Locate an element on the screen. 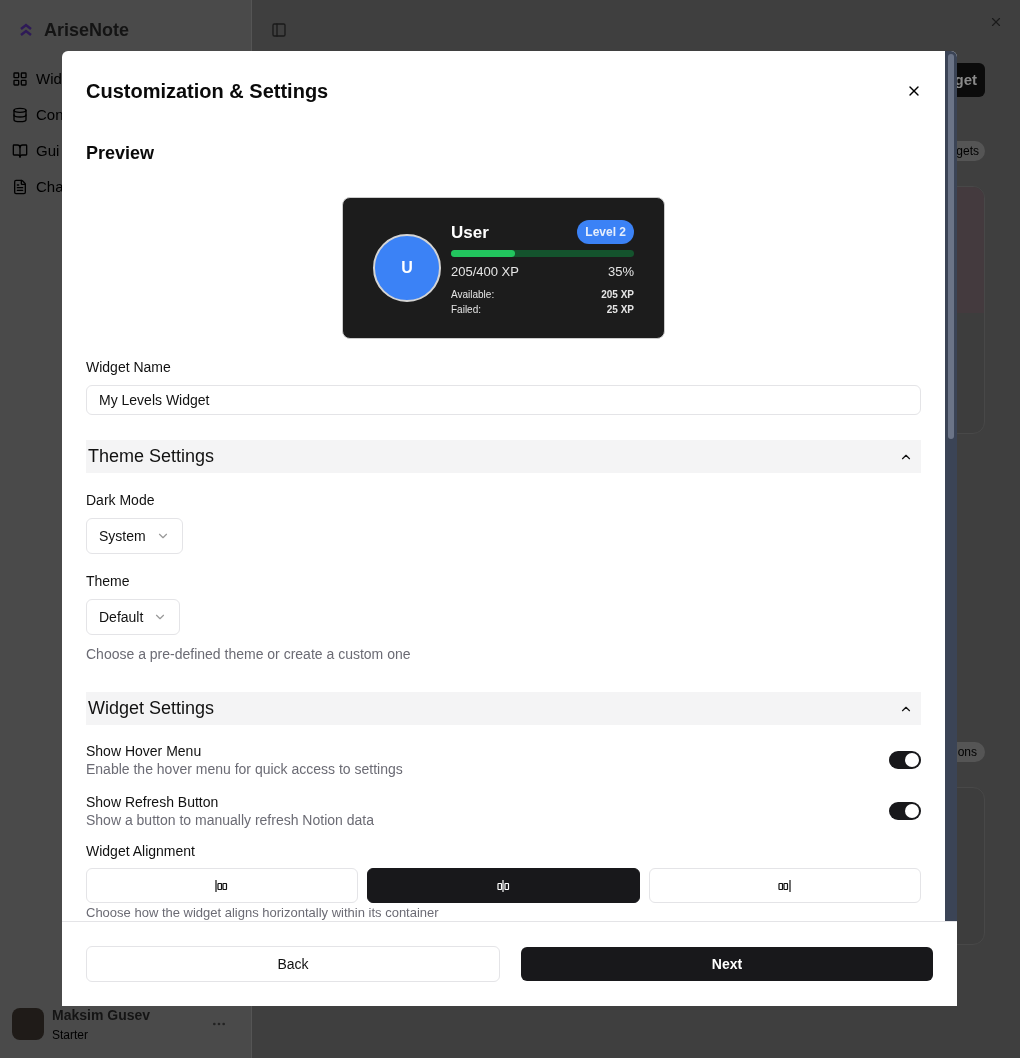 The width and height of the screenshot is (1020, 1058). avatar: U is located at coordinates (407, 268).